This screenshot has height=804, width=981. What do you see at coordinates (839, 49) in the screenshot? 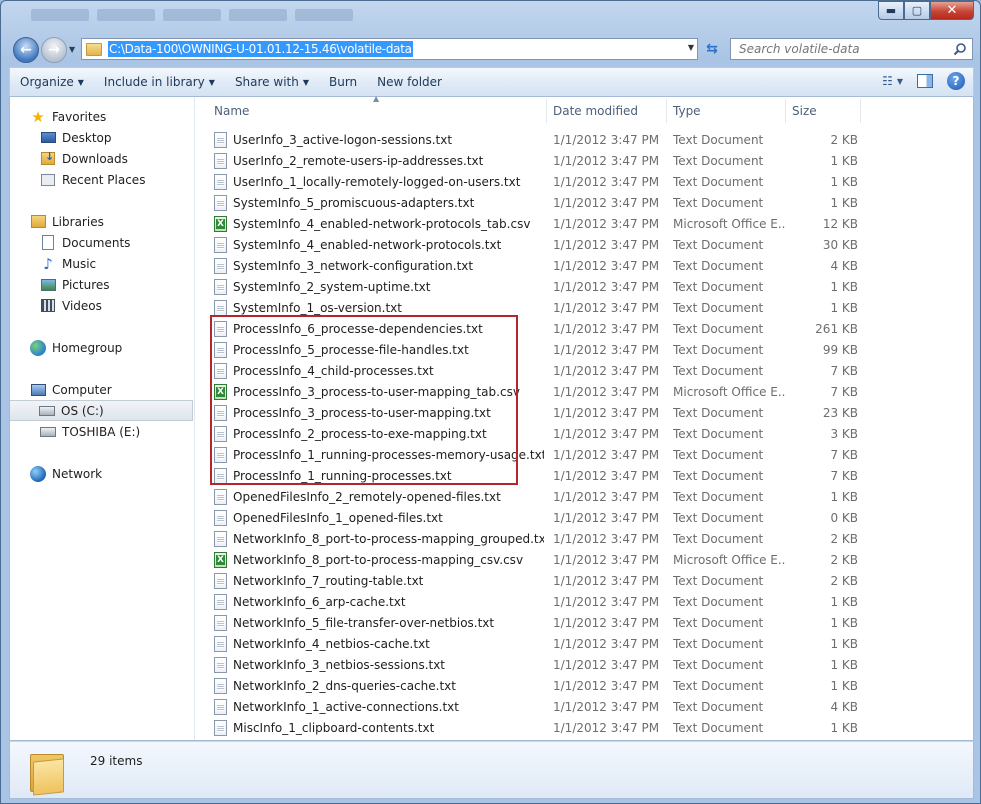
I see `search-input` at bounding box center [839, 49].